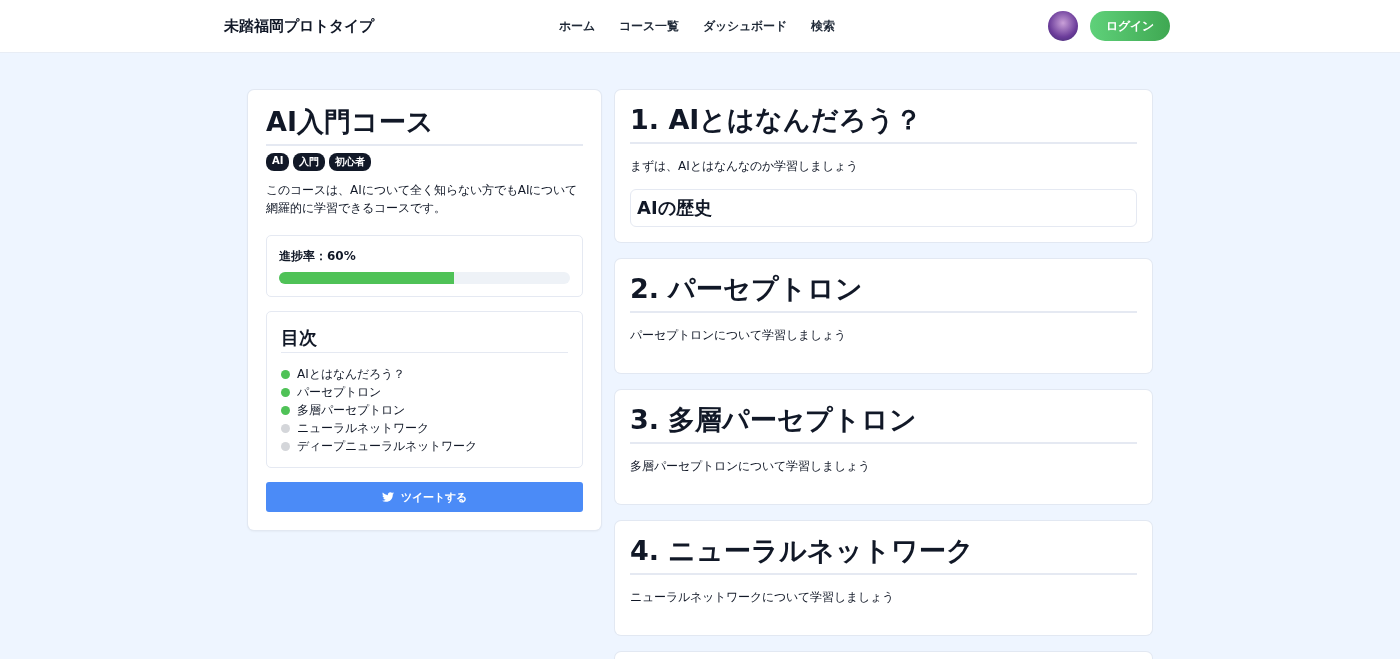 The height and width of the screenshot is (659, 1400). What do you see at coordinates (745, 26) in the screenshot?
I see `nav-link: ダッシュボード` at bounding box center [745, 26].